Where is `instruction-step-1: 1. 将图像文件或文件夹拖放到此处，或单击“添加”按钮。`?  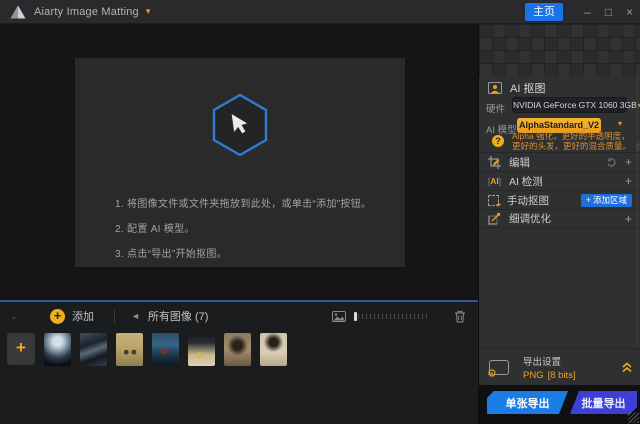
instruction-step-1: 1. 将图像文件或文件夹拖放到此处，或单击“添加”按钮。 is located at coordinates (243, 204).